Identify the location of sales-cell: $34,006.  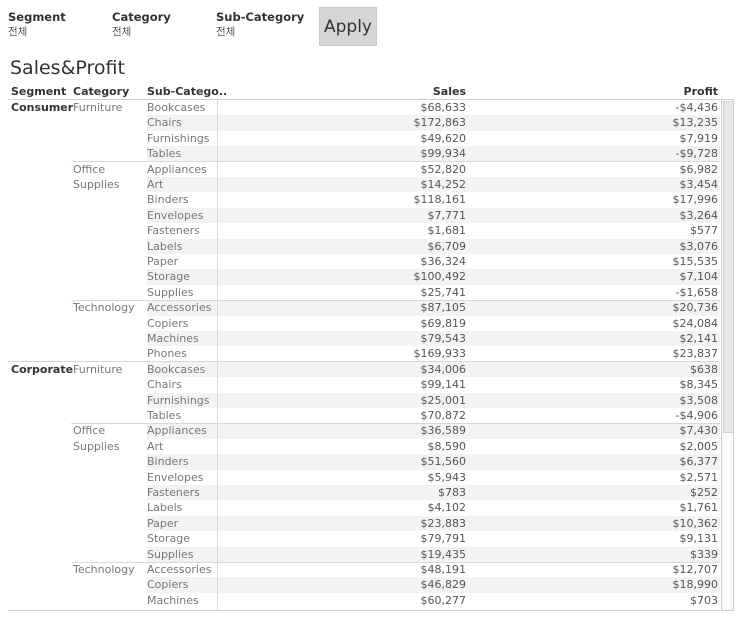
(443, 369).